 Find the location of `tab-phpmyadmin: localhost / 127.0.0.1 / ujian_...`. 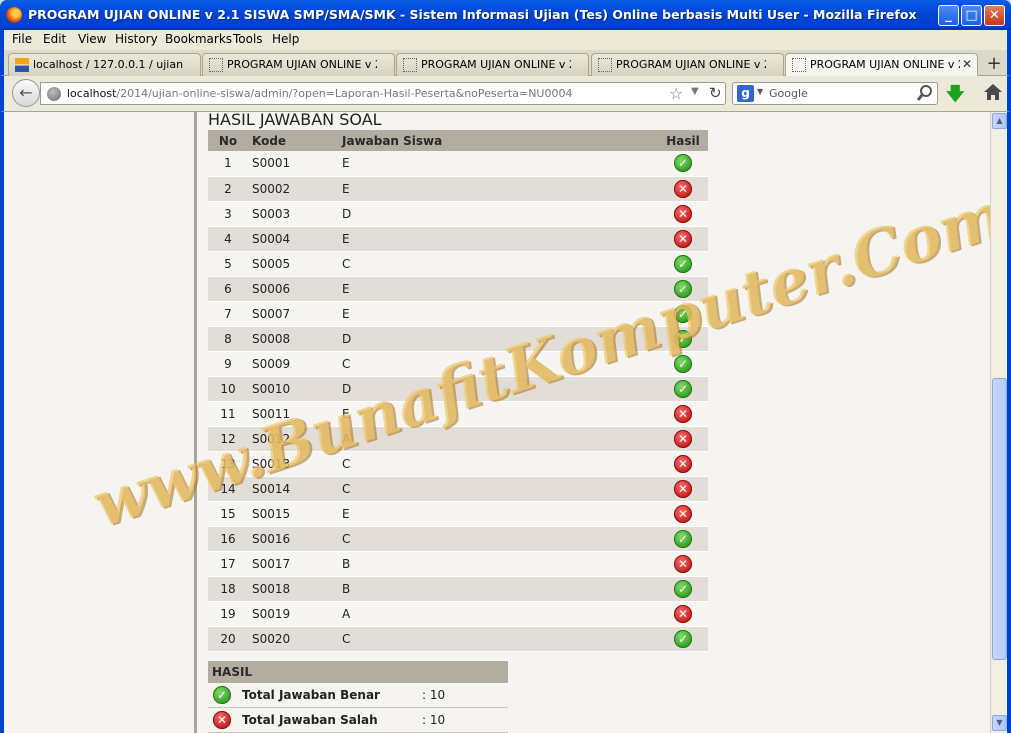

tab-phpmyadmin: localhost / 127.0.0.1 / ujian_... is located at coordinates (104, 64).